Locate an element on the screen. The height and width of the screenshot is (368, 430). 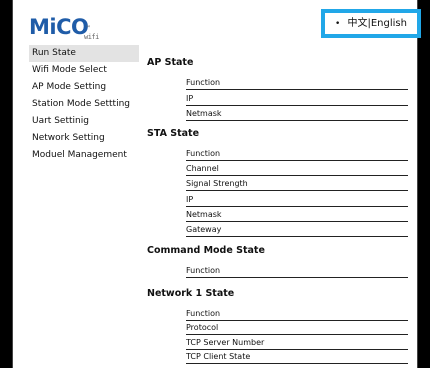
network1-protocol-field: Protocol is located at coordinates (297, 328).